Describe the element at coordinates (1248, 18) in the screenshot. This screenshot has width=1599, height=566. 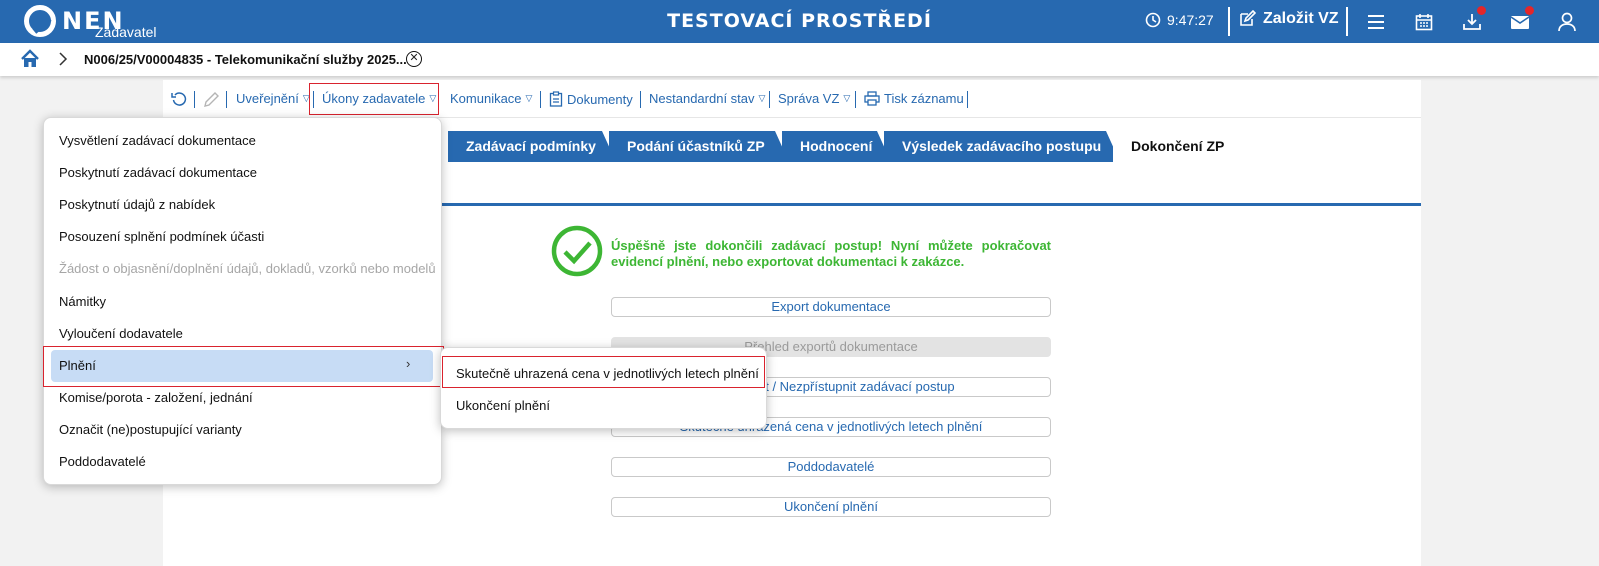
I see `edit-icon` at that location.